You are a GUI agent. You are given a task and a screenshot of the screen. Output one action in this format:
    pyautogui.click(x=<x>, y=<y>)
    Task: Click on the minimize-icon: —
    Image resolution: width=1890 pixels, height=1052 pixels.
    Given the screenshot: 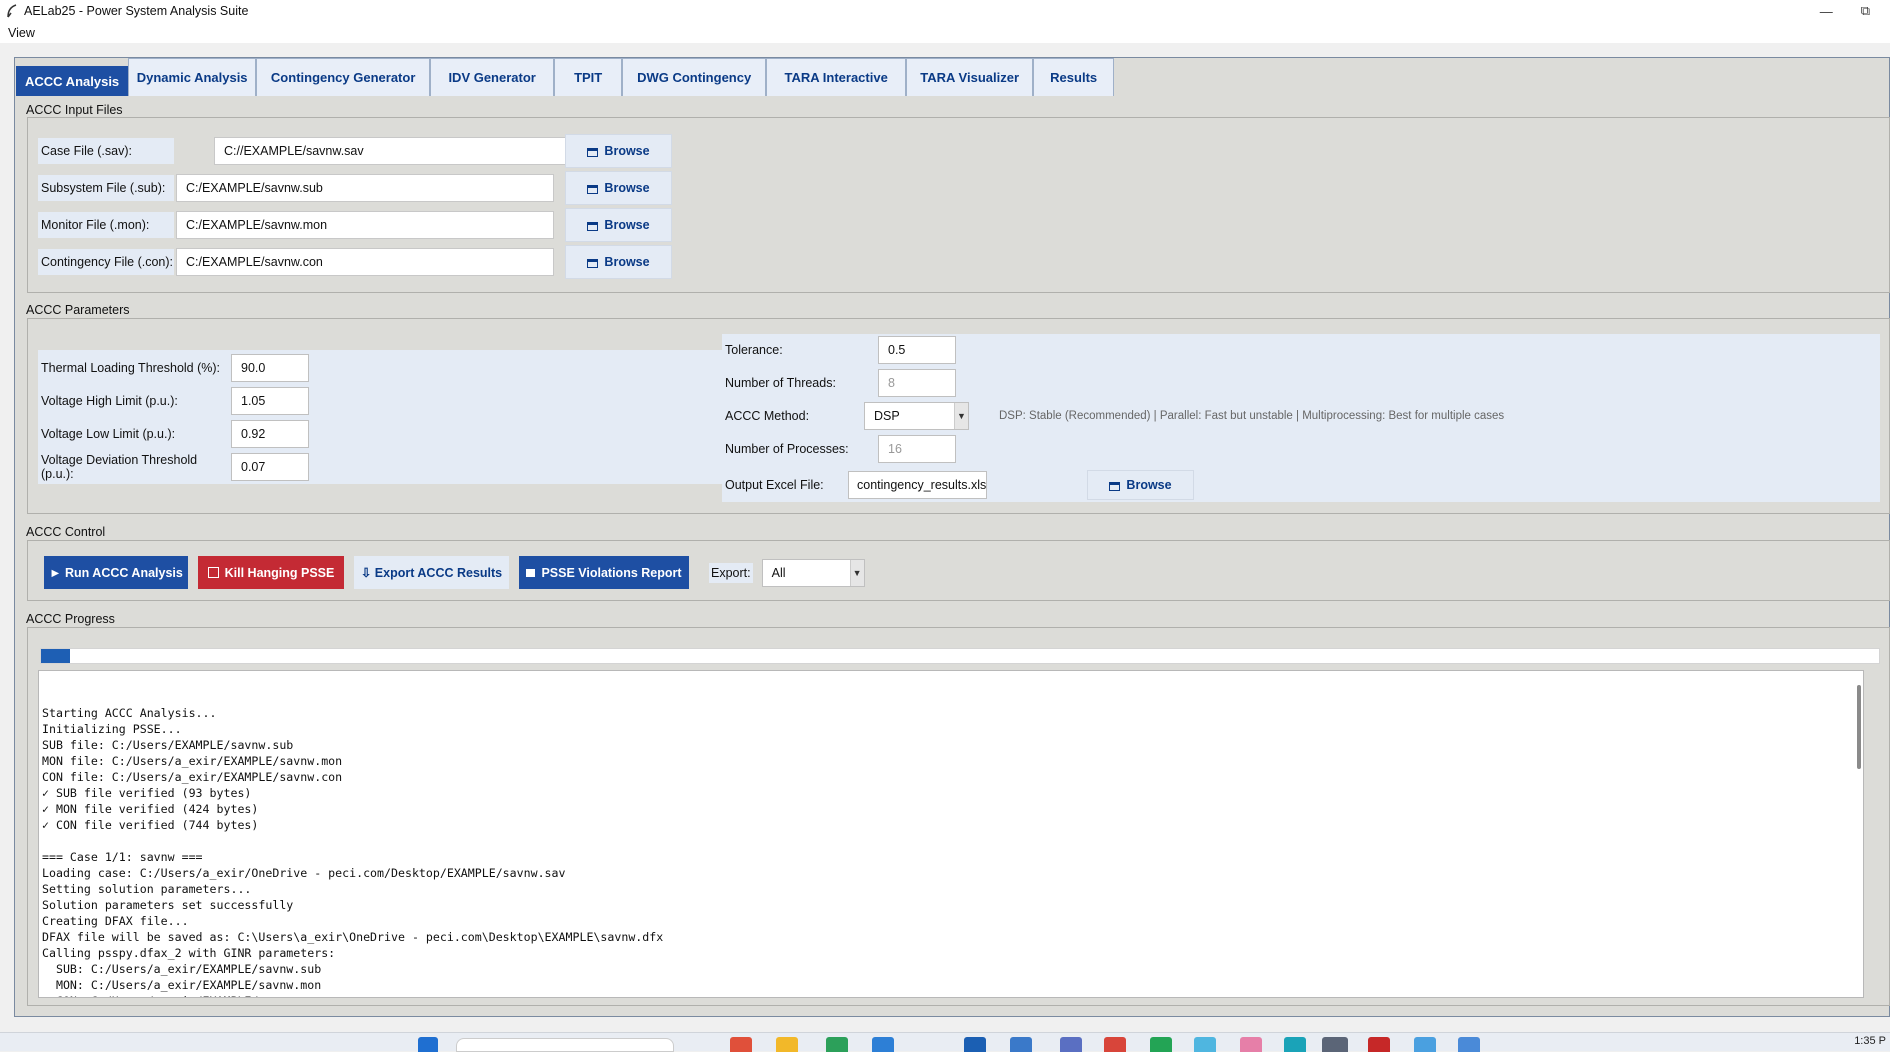 What is the action you would take?
    pyautogui.click(x=1826, y=11)
    